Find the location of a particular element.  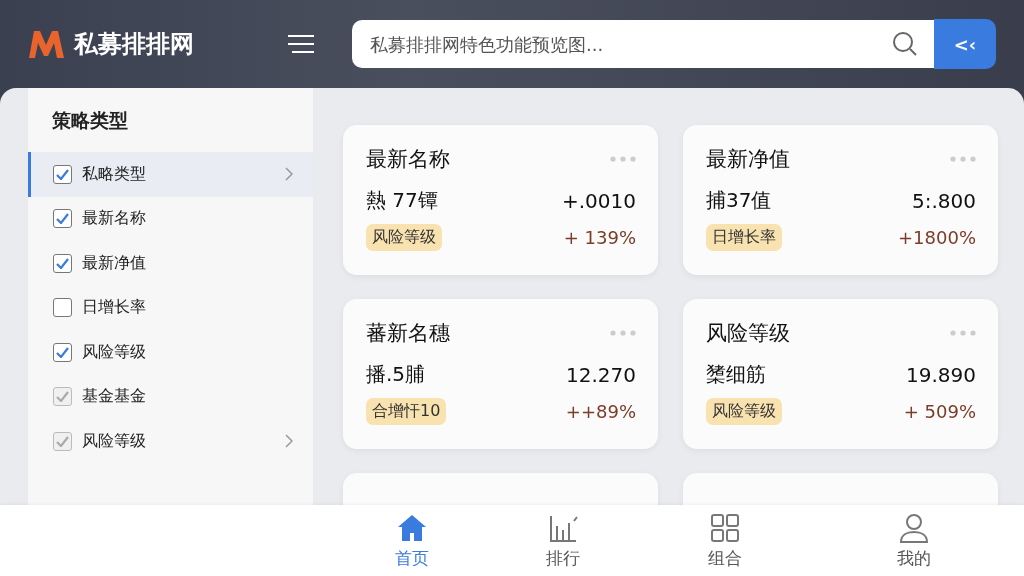

sidebar-item: 日增长率 is located at coordinates (170, 307).